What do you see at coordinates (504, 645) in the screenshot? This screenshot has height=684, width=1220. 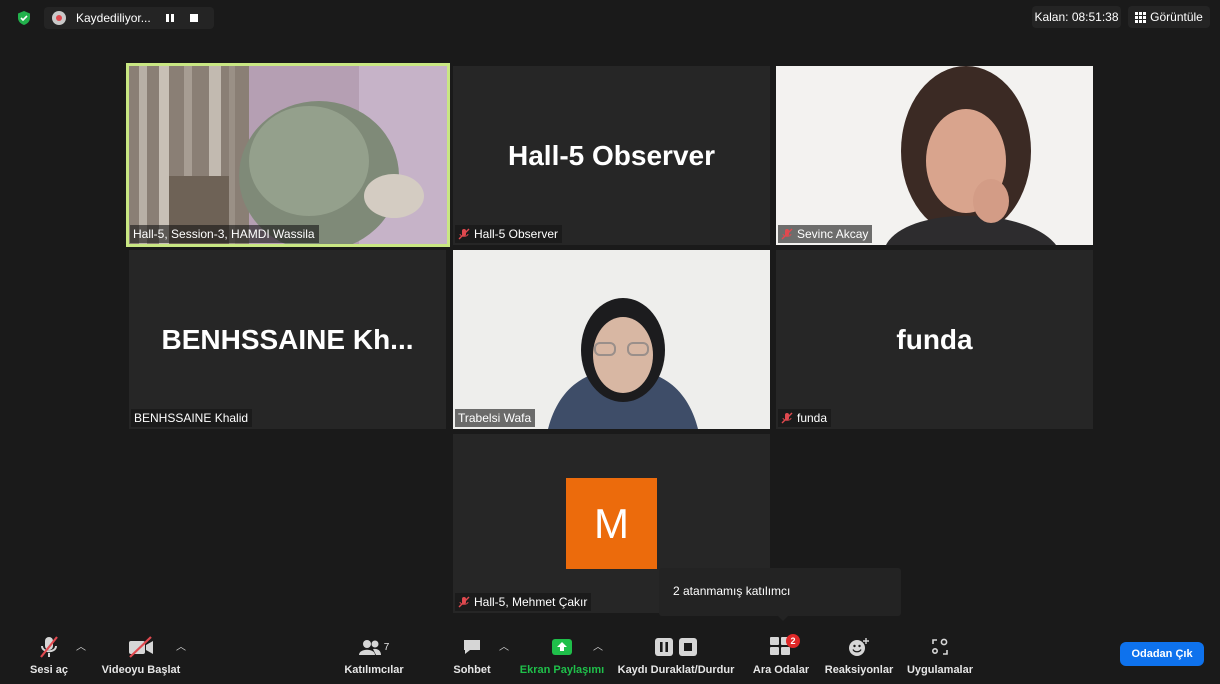 I see `chat-options-chevron-up-icon: ︿` at bounding box center [504, 645].